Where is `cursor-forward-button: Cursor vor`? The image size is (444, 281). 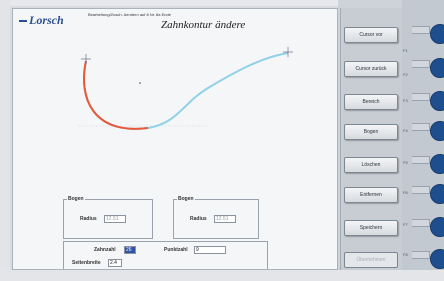
cursor-forward-button: Cursor vor is located at coordinates (371, 35).